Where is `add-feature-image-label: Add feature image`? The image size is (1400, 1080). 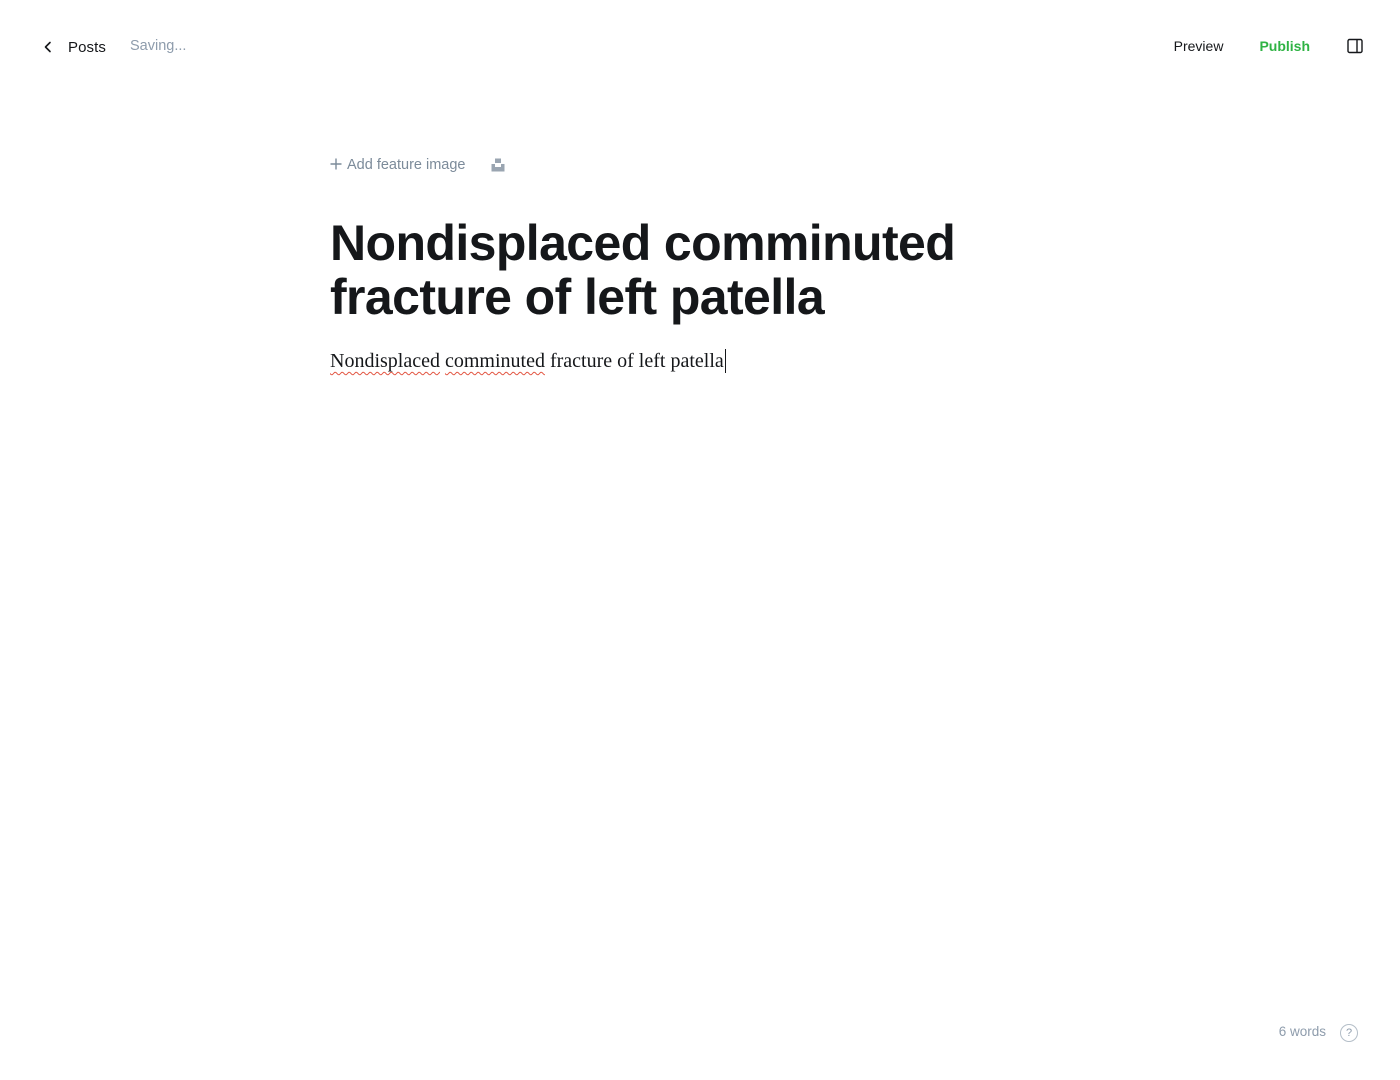 add-feature-image-label: Add feature image is located at coordinates (406, 165).